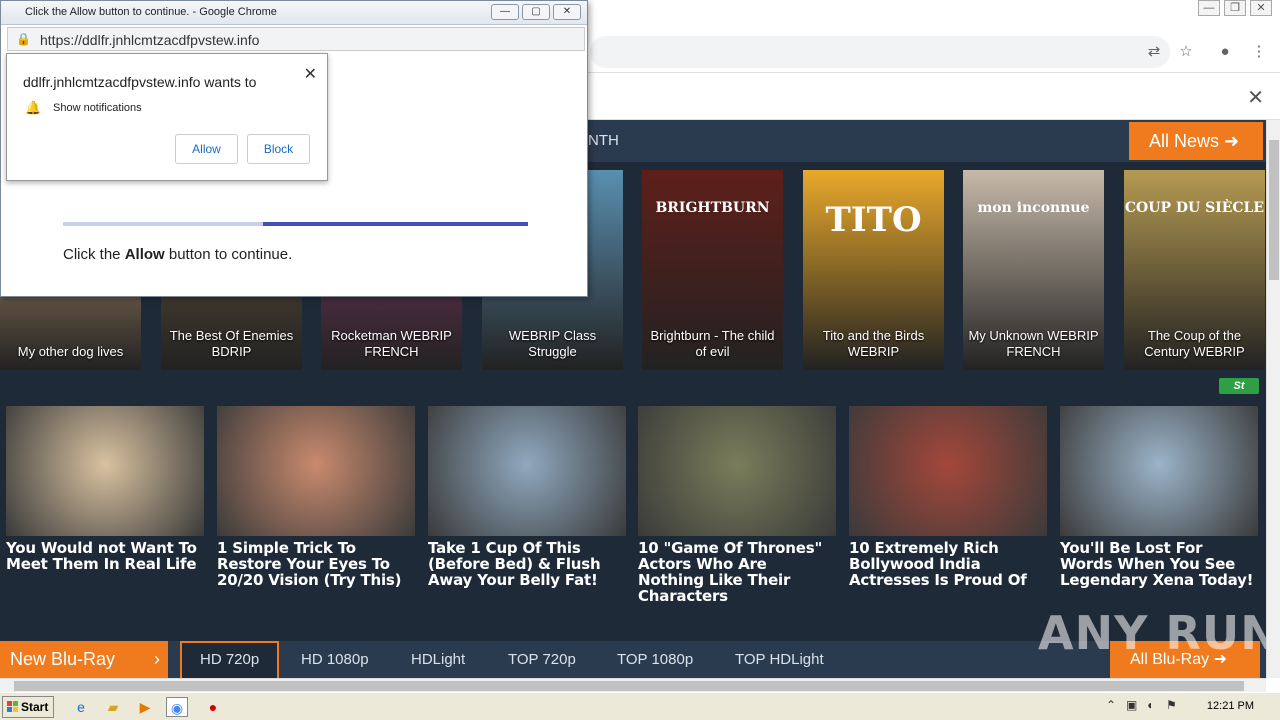 The width and height of the screenshot is (1280, 720). What do you see at coordinates (1259, 52) in the screenshot?
I see `menu-icon: ⋮` at bounding box center [1259, 52].